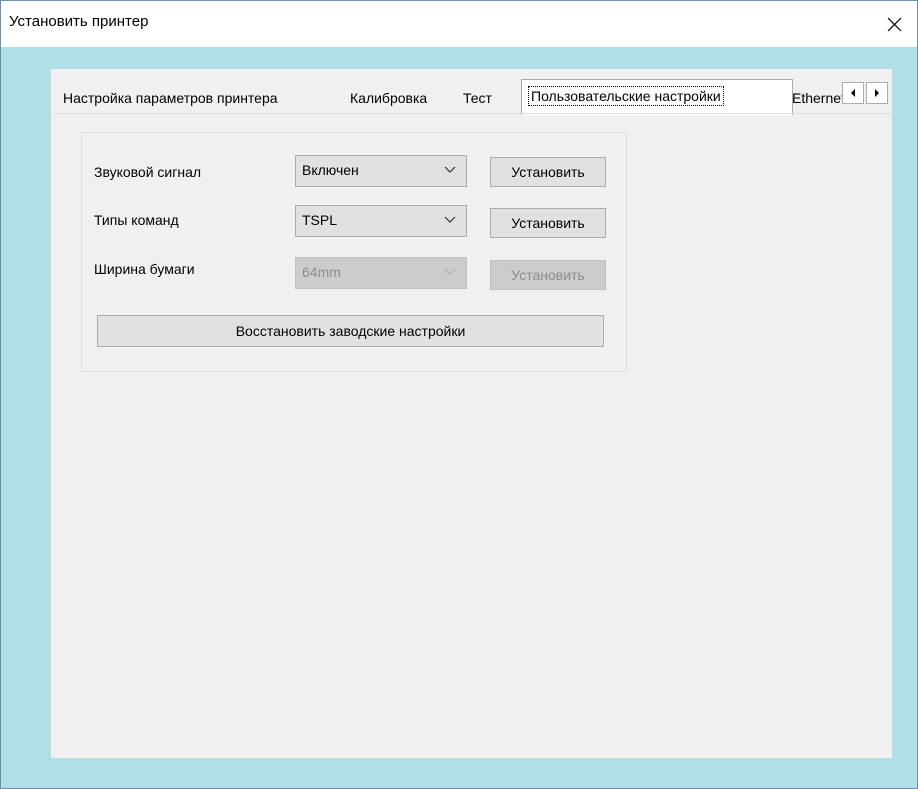 The image size is (918, 789). I want to click on tab-scroll-left-button, so click(853, 93).